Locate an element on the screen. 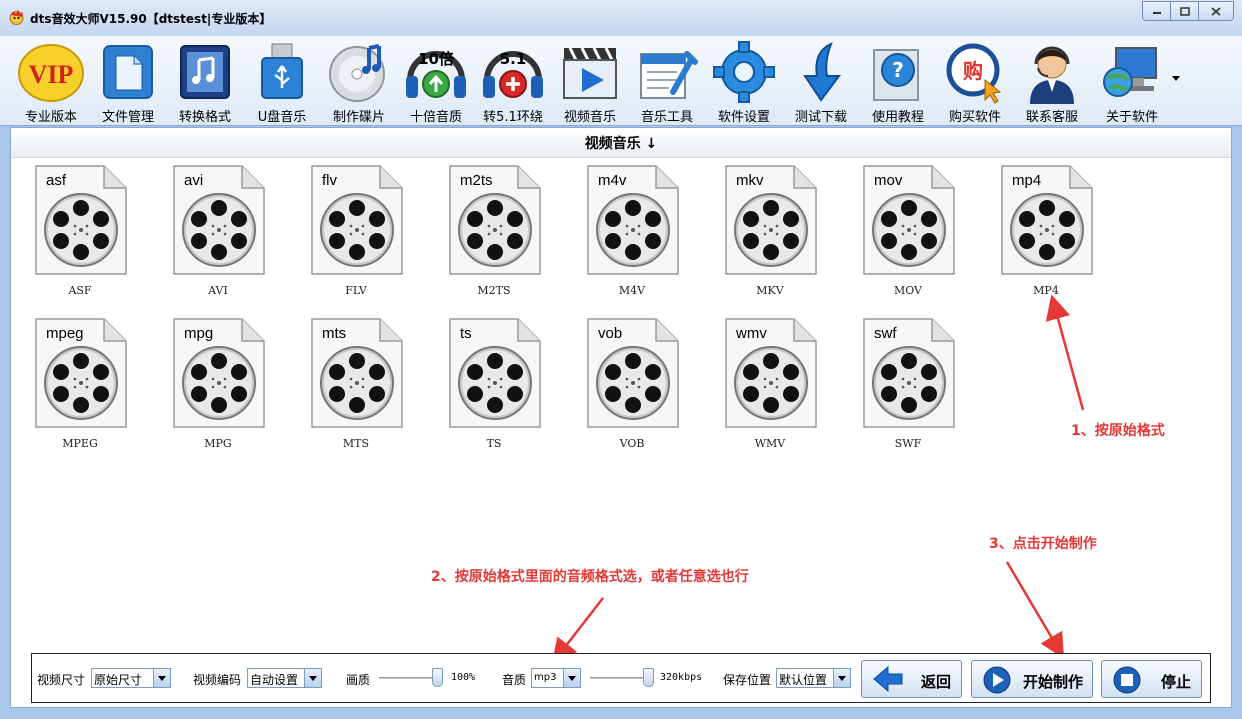 The height and width of the screenshot is (719, 1242). format-name-label: MKV is located at coordinates (770, 290).